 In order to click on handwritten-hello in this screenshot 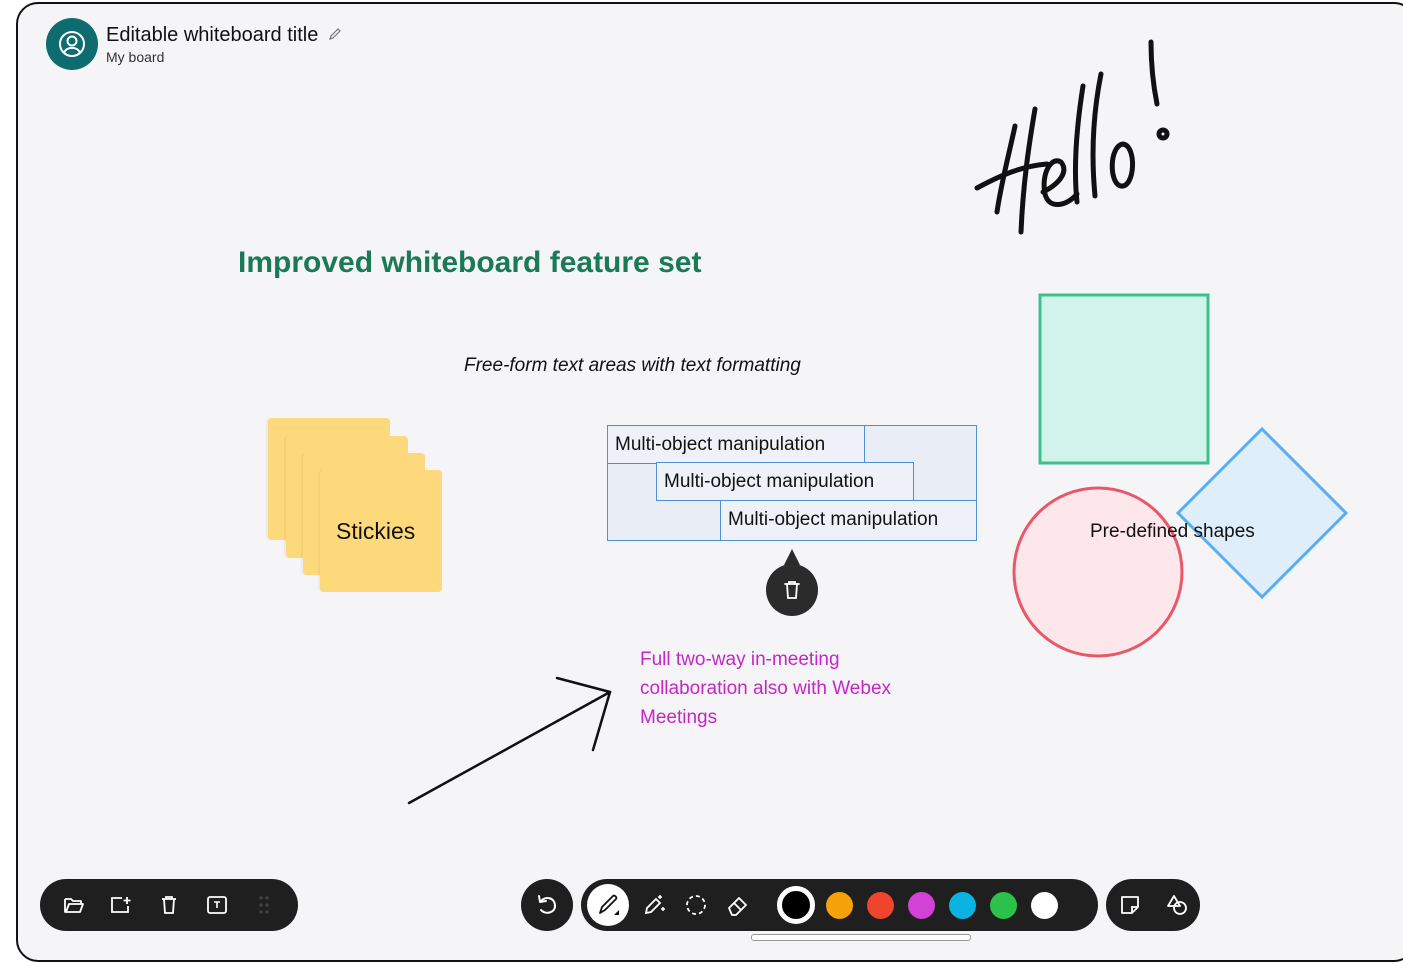, I will do `click(1093, 139)`.